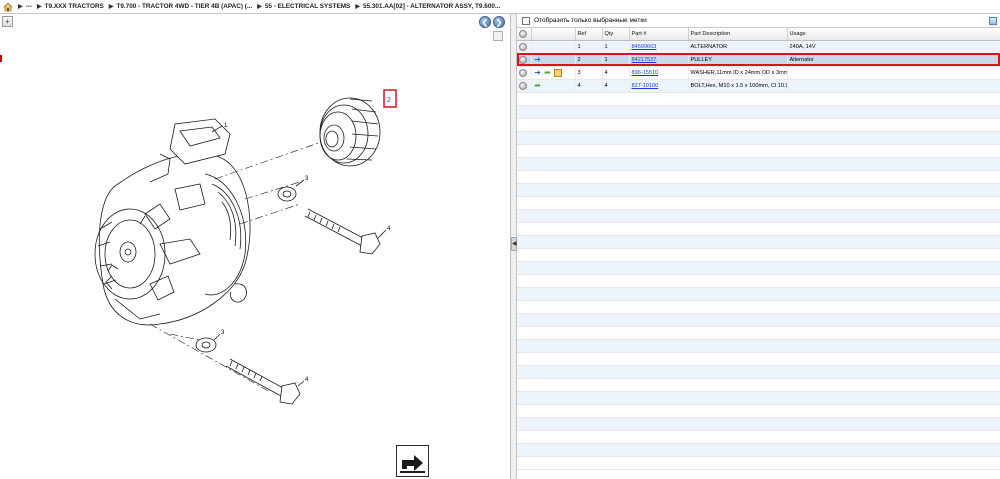 This screenshot has width=1000, height=479. What do you see at coordinates (524, 34) in the screenshot?
I see `select-all-header` at bounding box center [524, 34].